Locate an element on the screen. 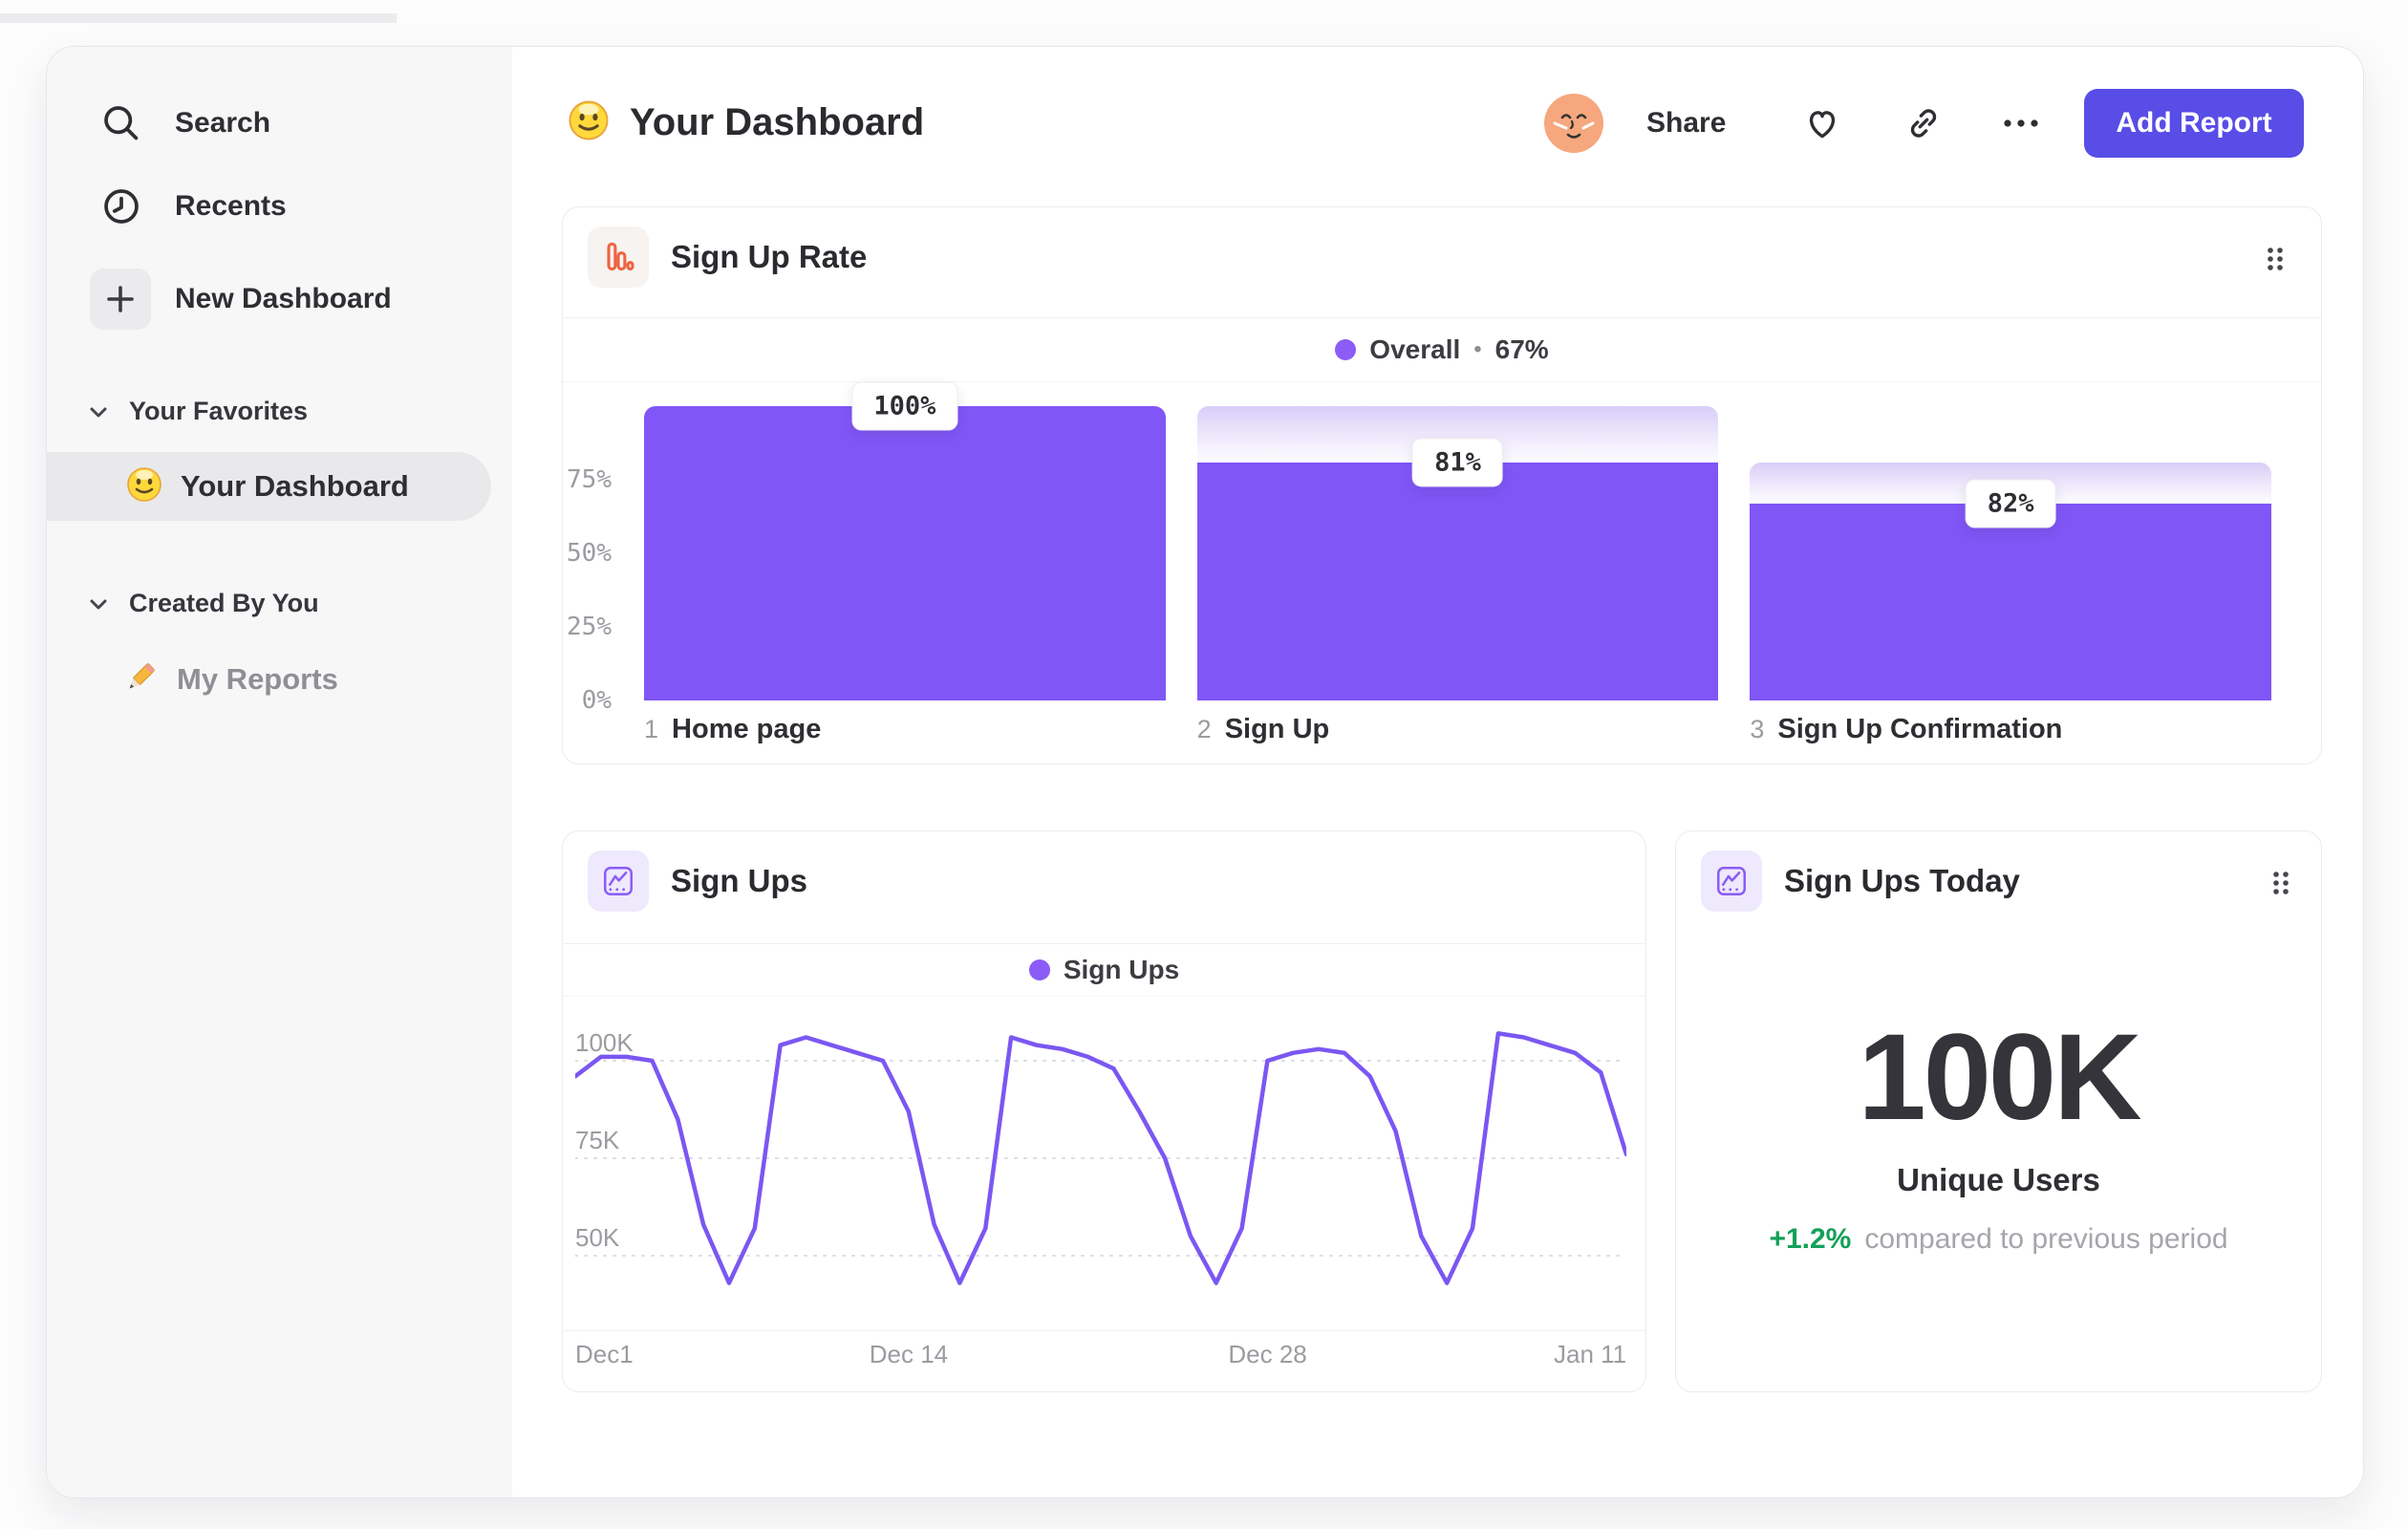 The image size is (2408, 1529). sidebar-item-my-reports: My Reports is located at coordinates (230, 679).